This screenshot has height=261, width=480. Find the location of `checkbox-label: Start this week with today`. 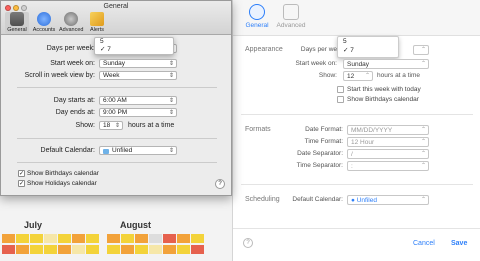

checkbox-label: Start this week with today is located at coordinates (384, 90).